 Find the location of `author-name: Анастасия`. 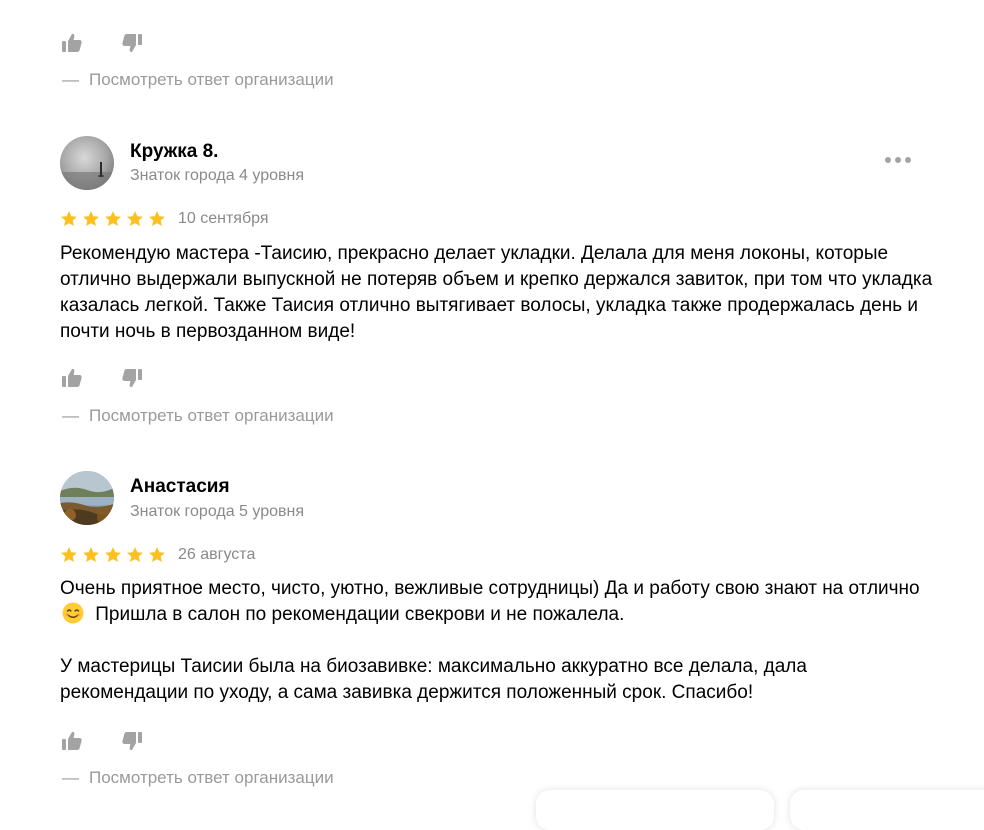

author-name: Анастасия is located at coordinates (180, 487).